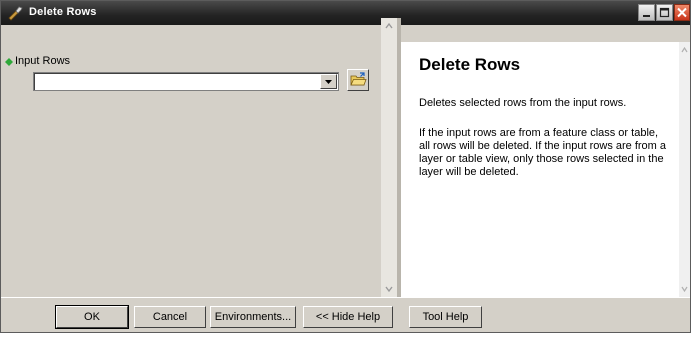  What do you see at coordinates (646, 16) in the screenshot?
I see `minimize-icon` at bounding box center [646, 16].